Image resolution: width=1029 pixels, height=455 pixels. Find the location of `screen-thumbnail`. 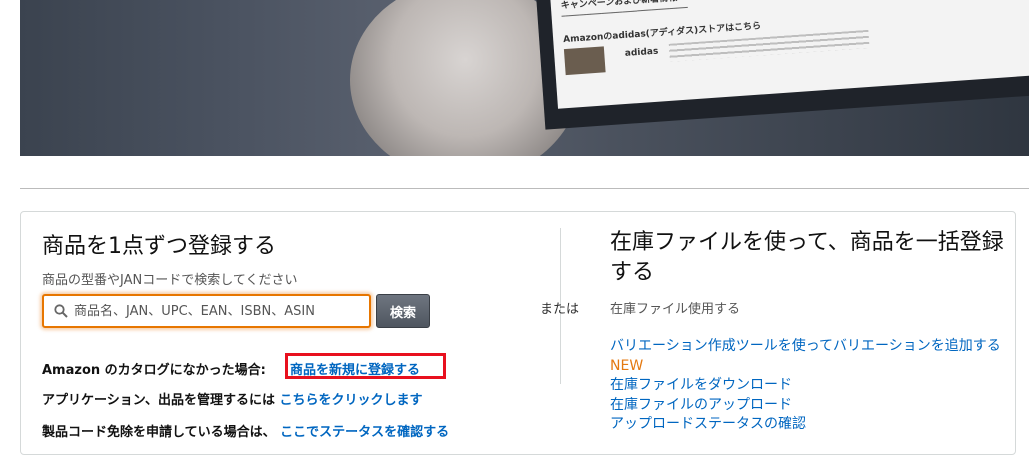

screen-thumbnail is located at coordinates (584, 61).